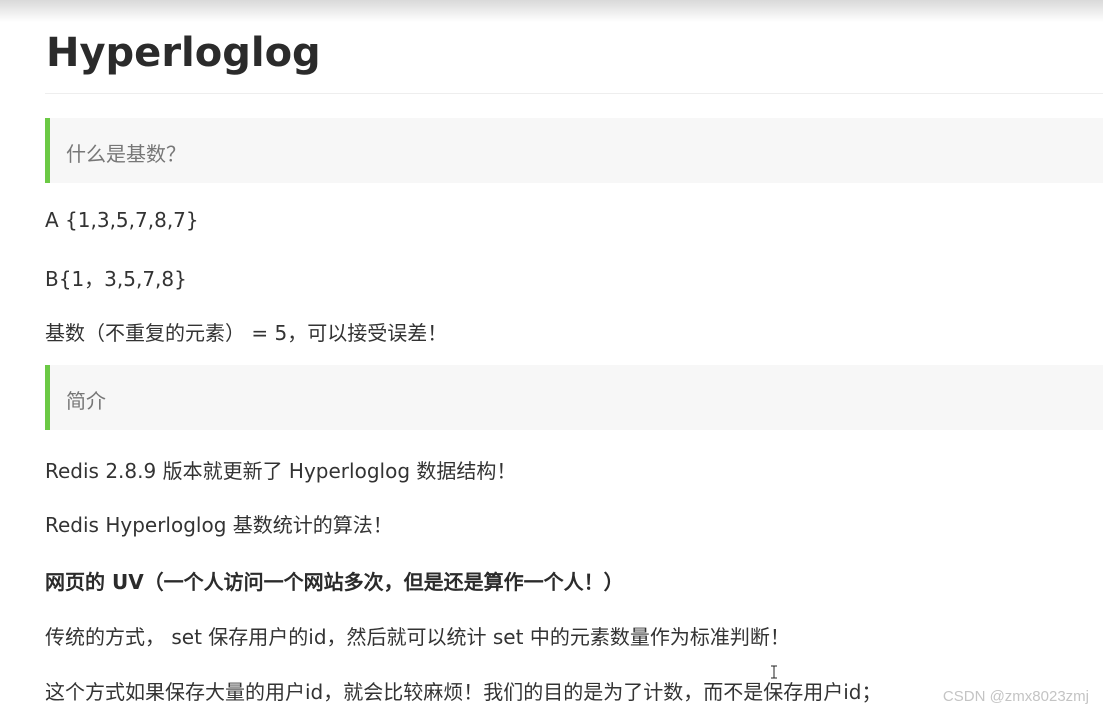 The width and height of the screenshot is (1103, 719). Describe the element at coordinates (116, 279) in the screenshot. I see `paragraph-set-b: B{1，3,5,7,8}` at that location.